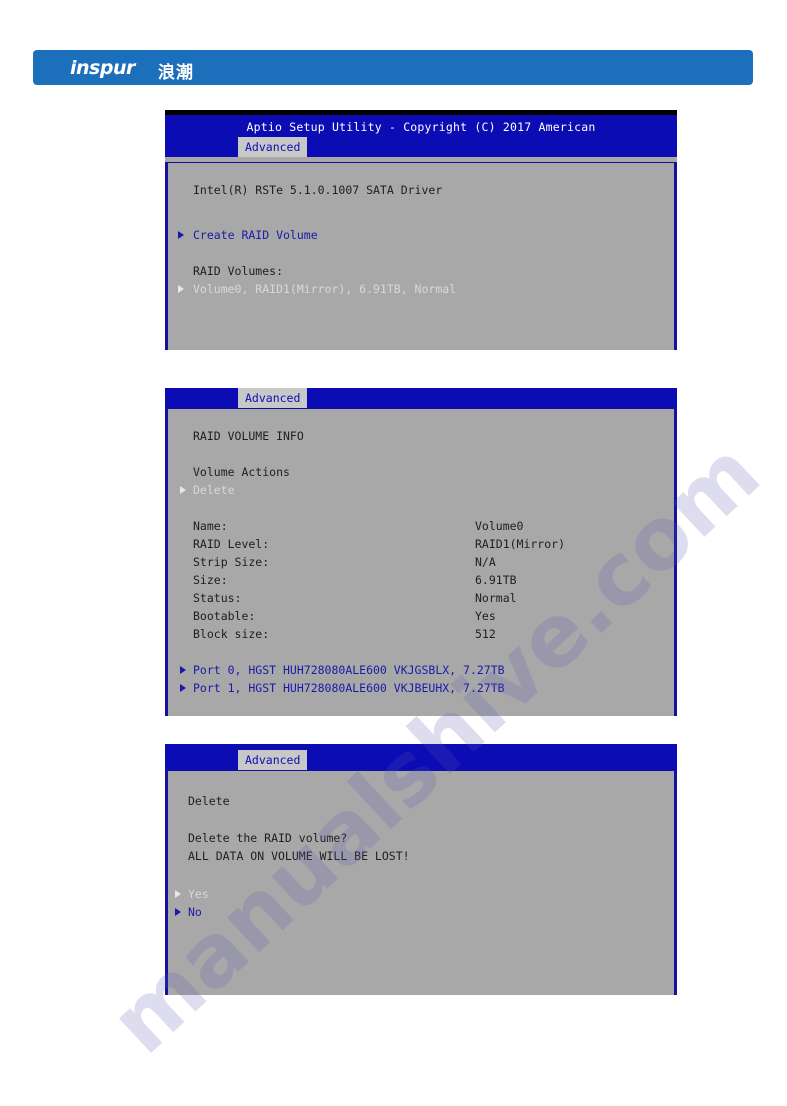 The image size is (787, 1106). What do you see at coordinates (214, 490) in the screenshot?
I see `menu-item-delete: Delete` at bounding box center [214, 490].